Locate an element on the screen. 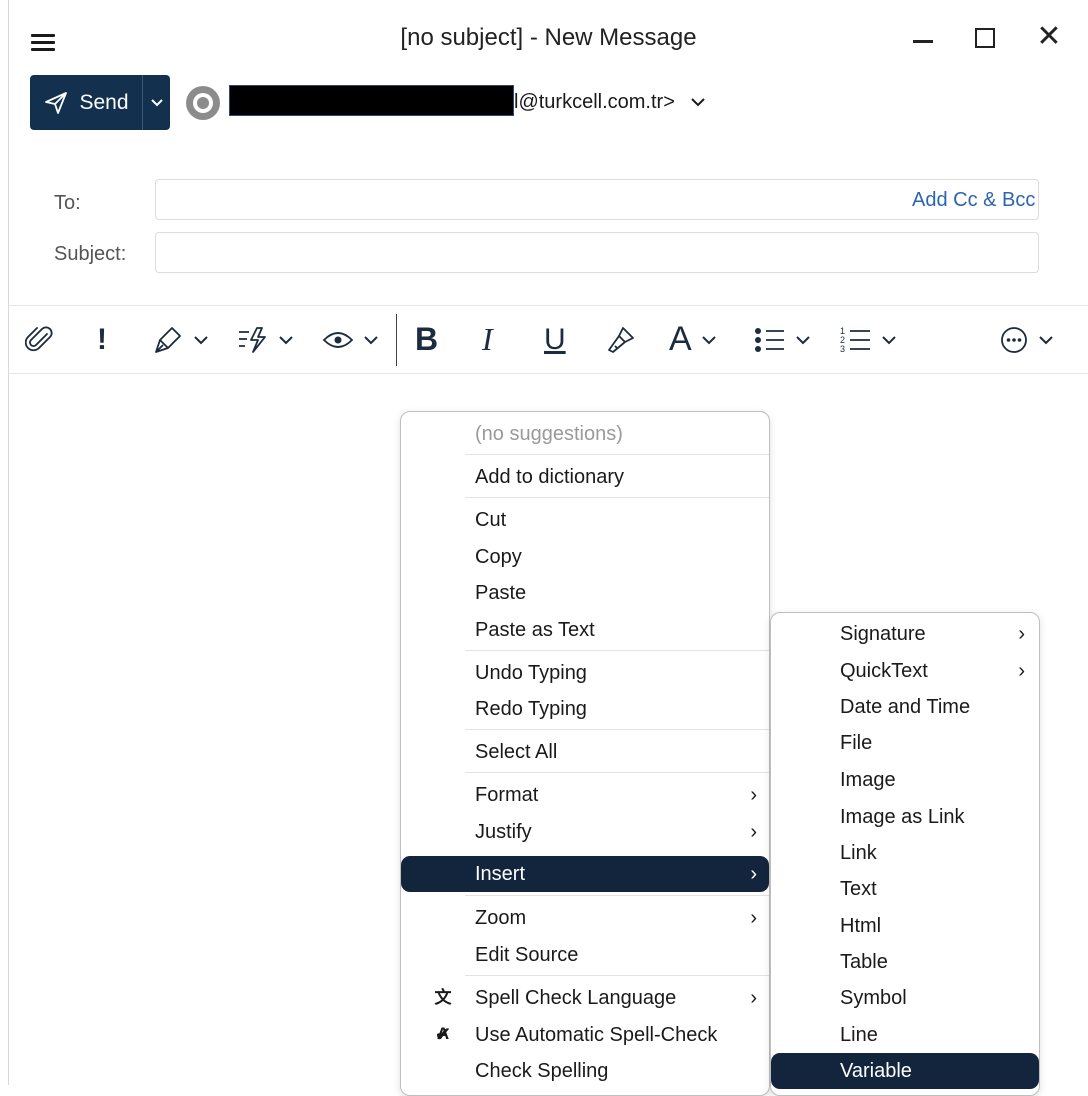 The width and height of the screenshot is (1088, 1096). bullet-list-icon is located at coordinates (769, 339).